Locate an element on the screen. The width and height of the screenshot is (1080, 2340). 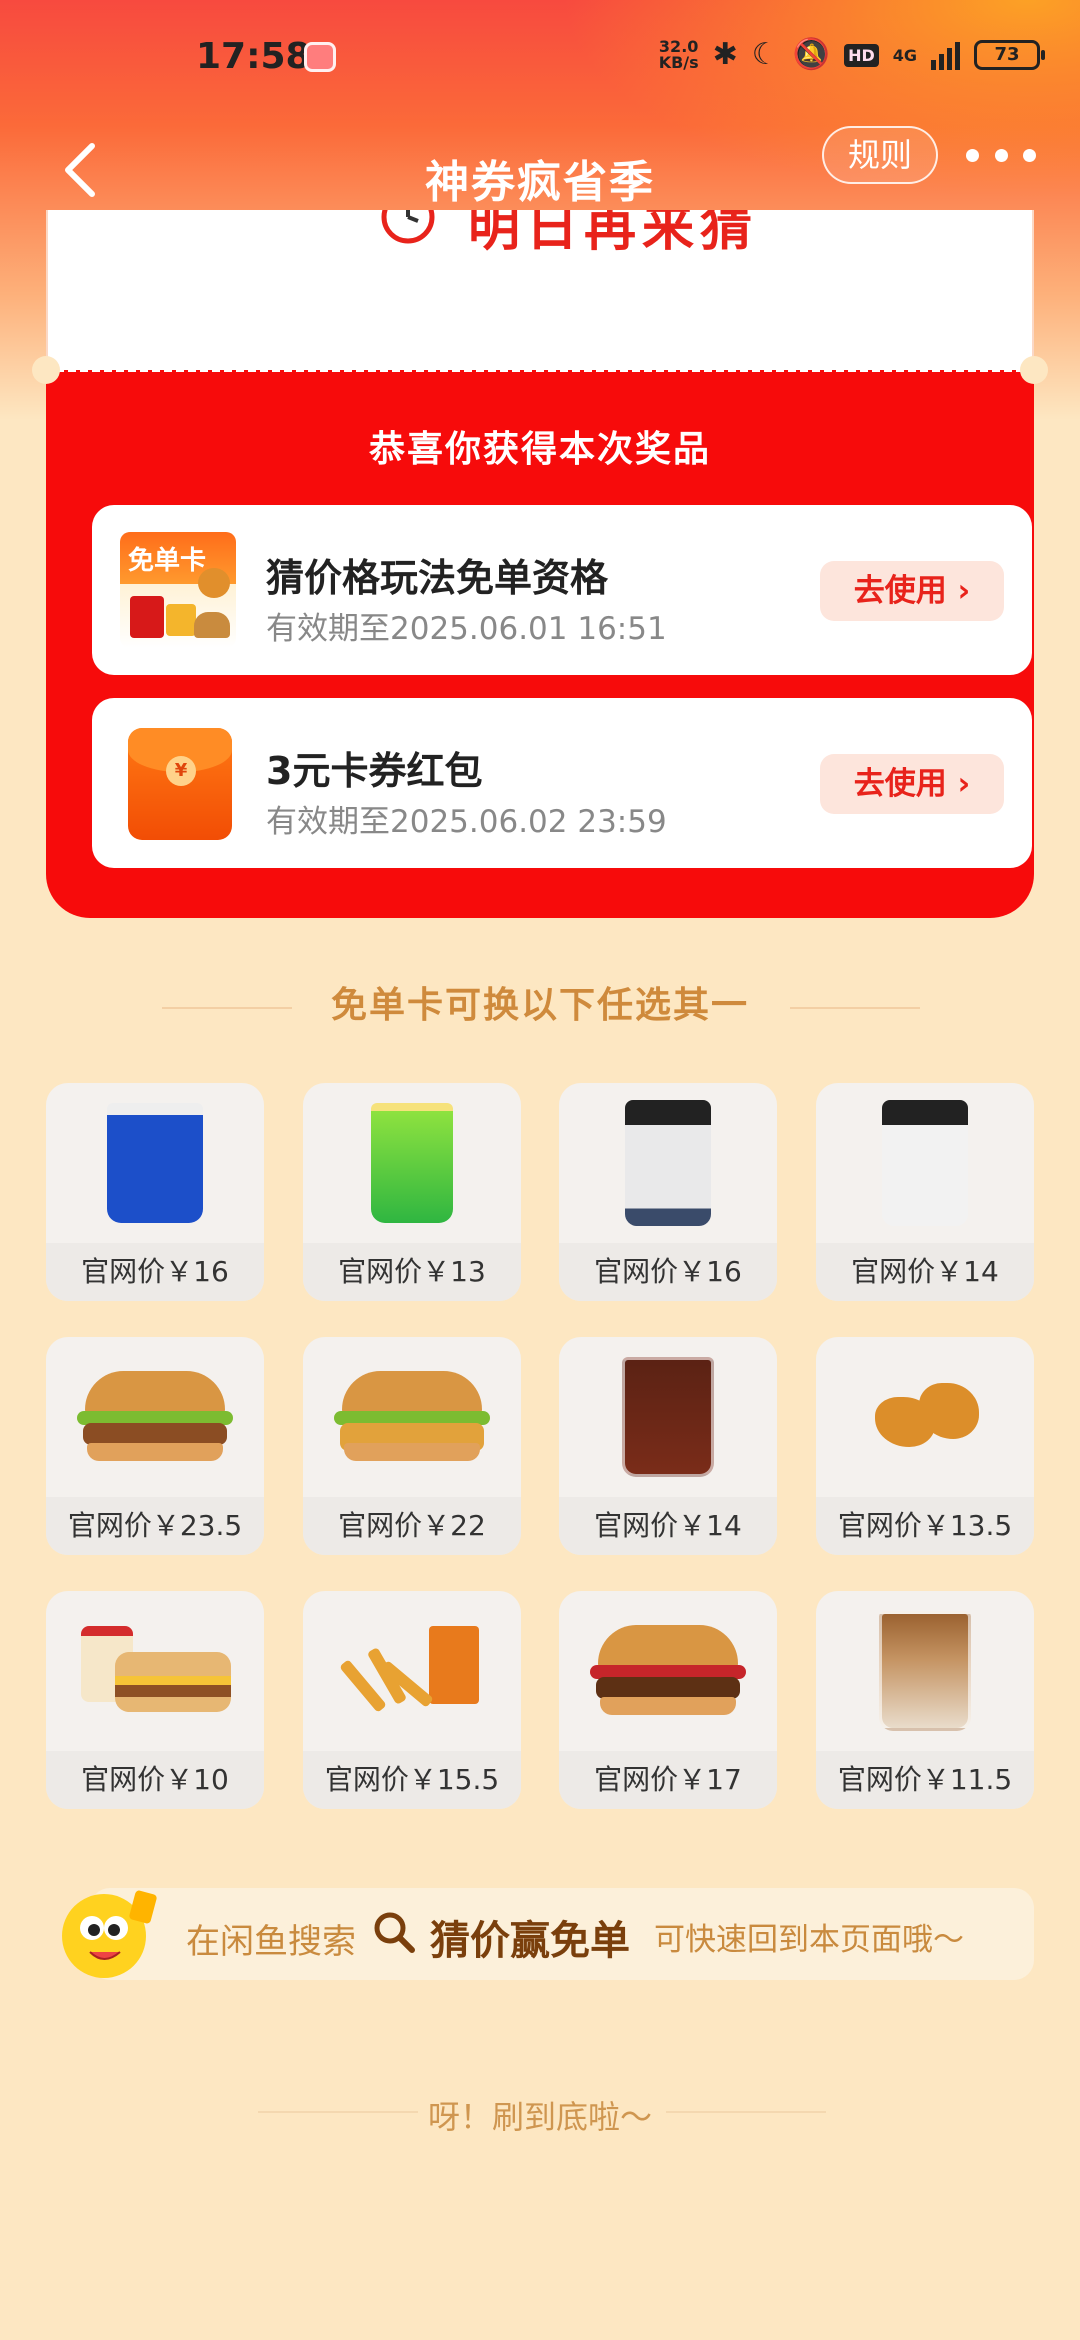
battery-icon: 73 is located at coordinates (1009, 55).